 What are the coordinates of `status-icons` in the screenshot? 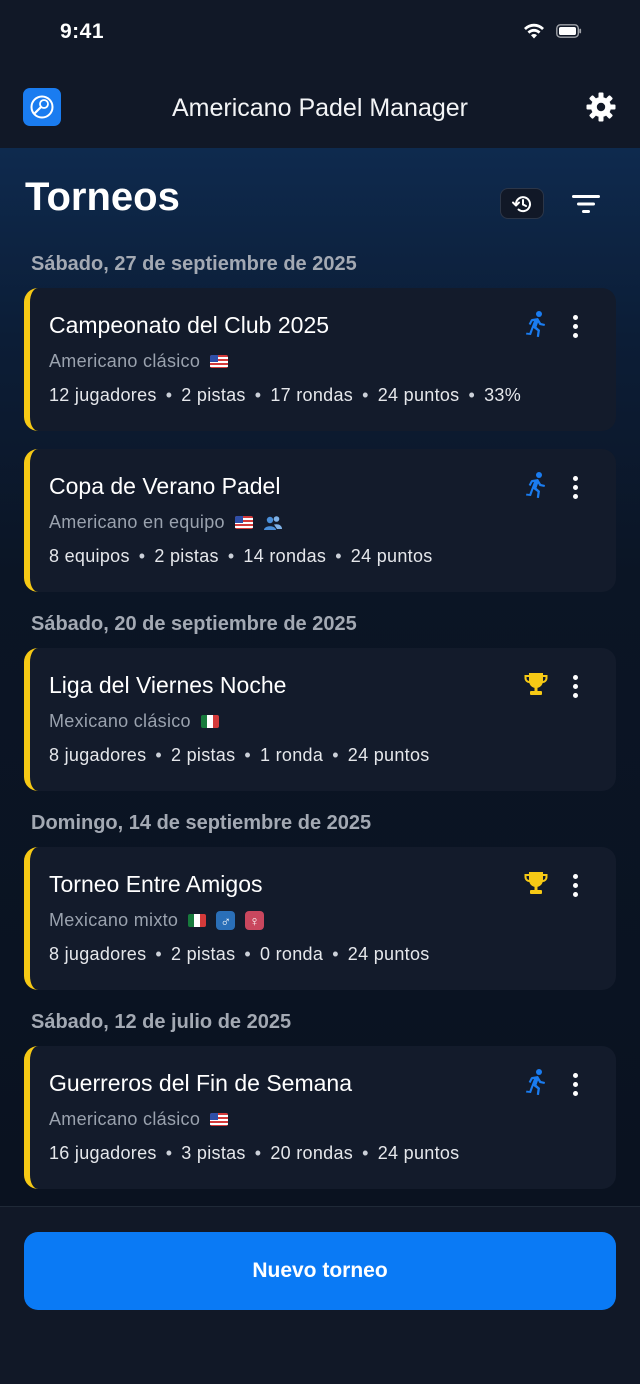 It's located at (552, 31).